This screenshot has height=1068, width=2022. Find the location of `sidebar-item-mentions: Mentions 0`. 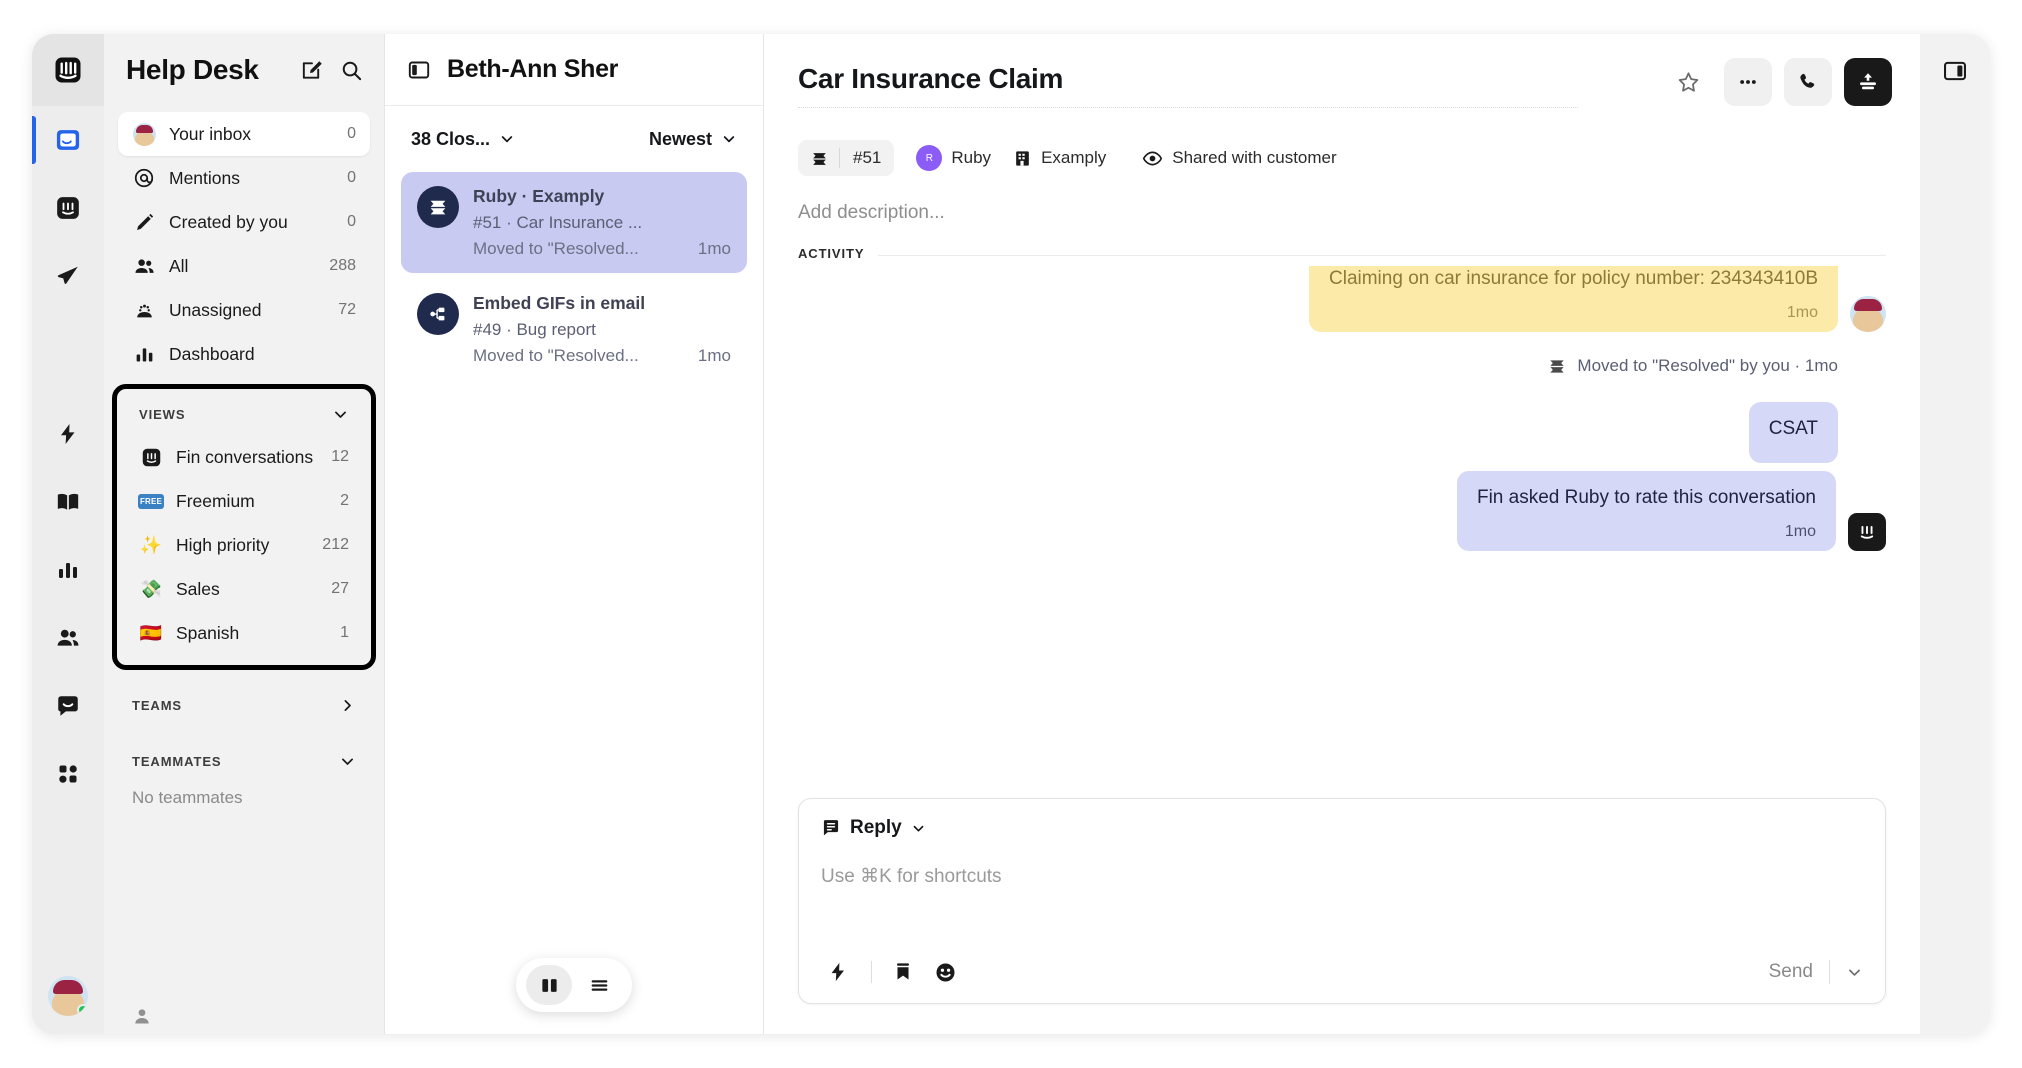

sidebar-item-mentions: Mentions 0 is located at coordinates (244, 178).